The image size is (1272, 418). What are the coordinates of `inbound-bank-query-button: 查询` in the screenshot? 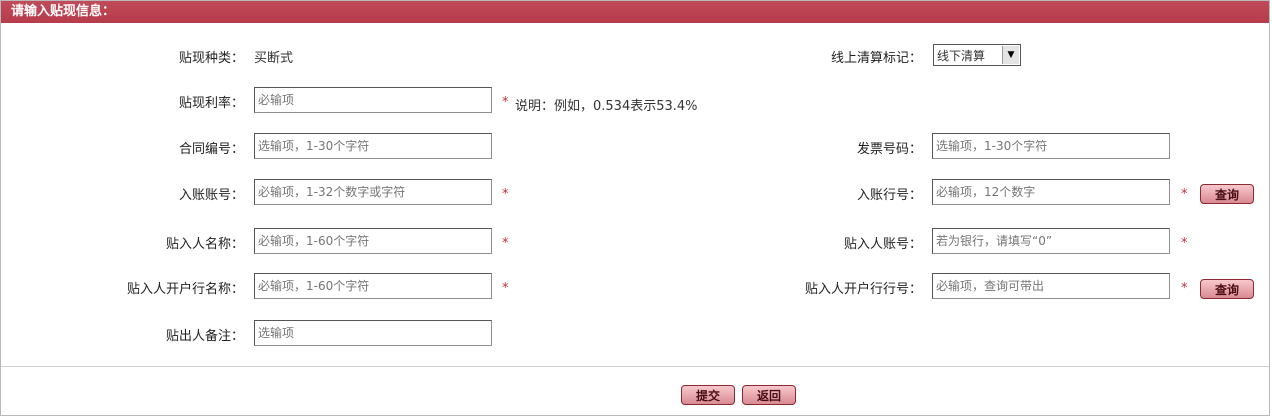 It's located at (1227, 194).